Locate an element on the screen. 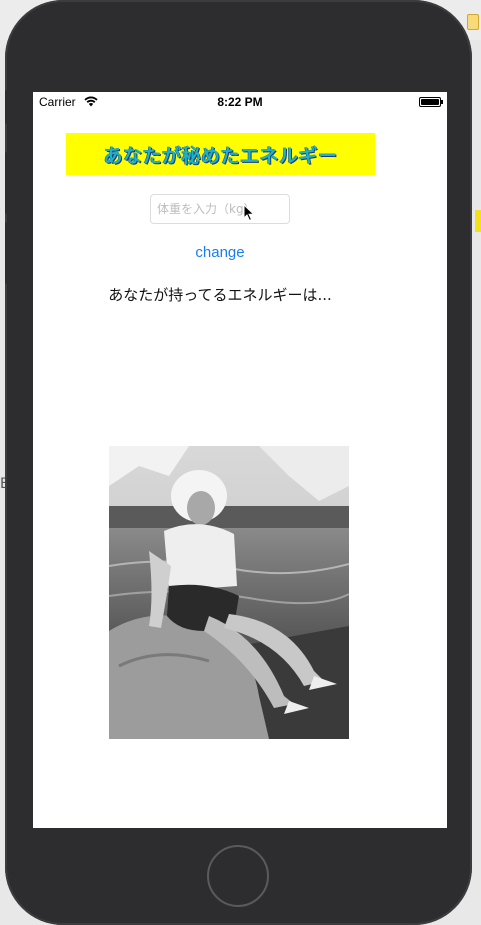 Image resolution: width=481 pixels, height=925 pixels. background-accent is located at coordinates (478, 221).